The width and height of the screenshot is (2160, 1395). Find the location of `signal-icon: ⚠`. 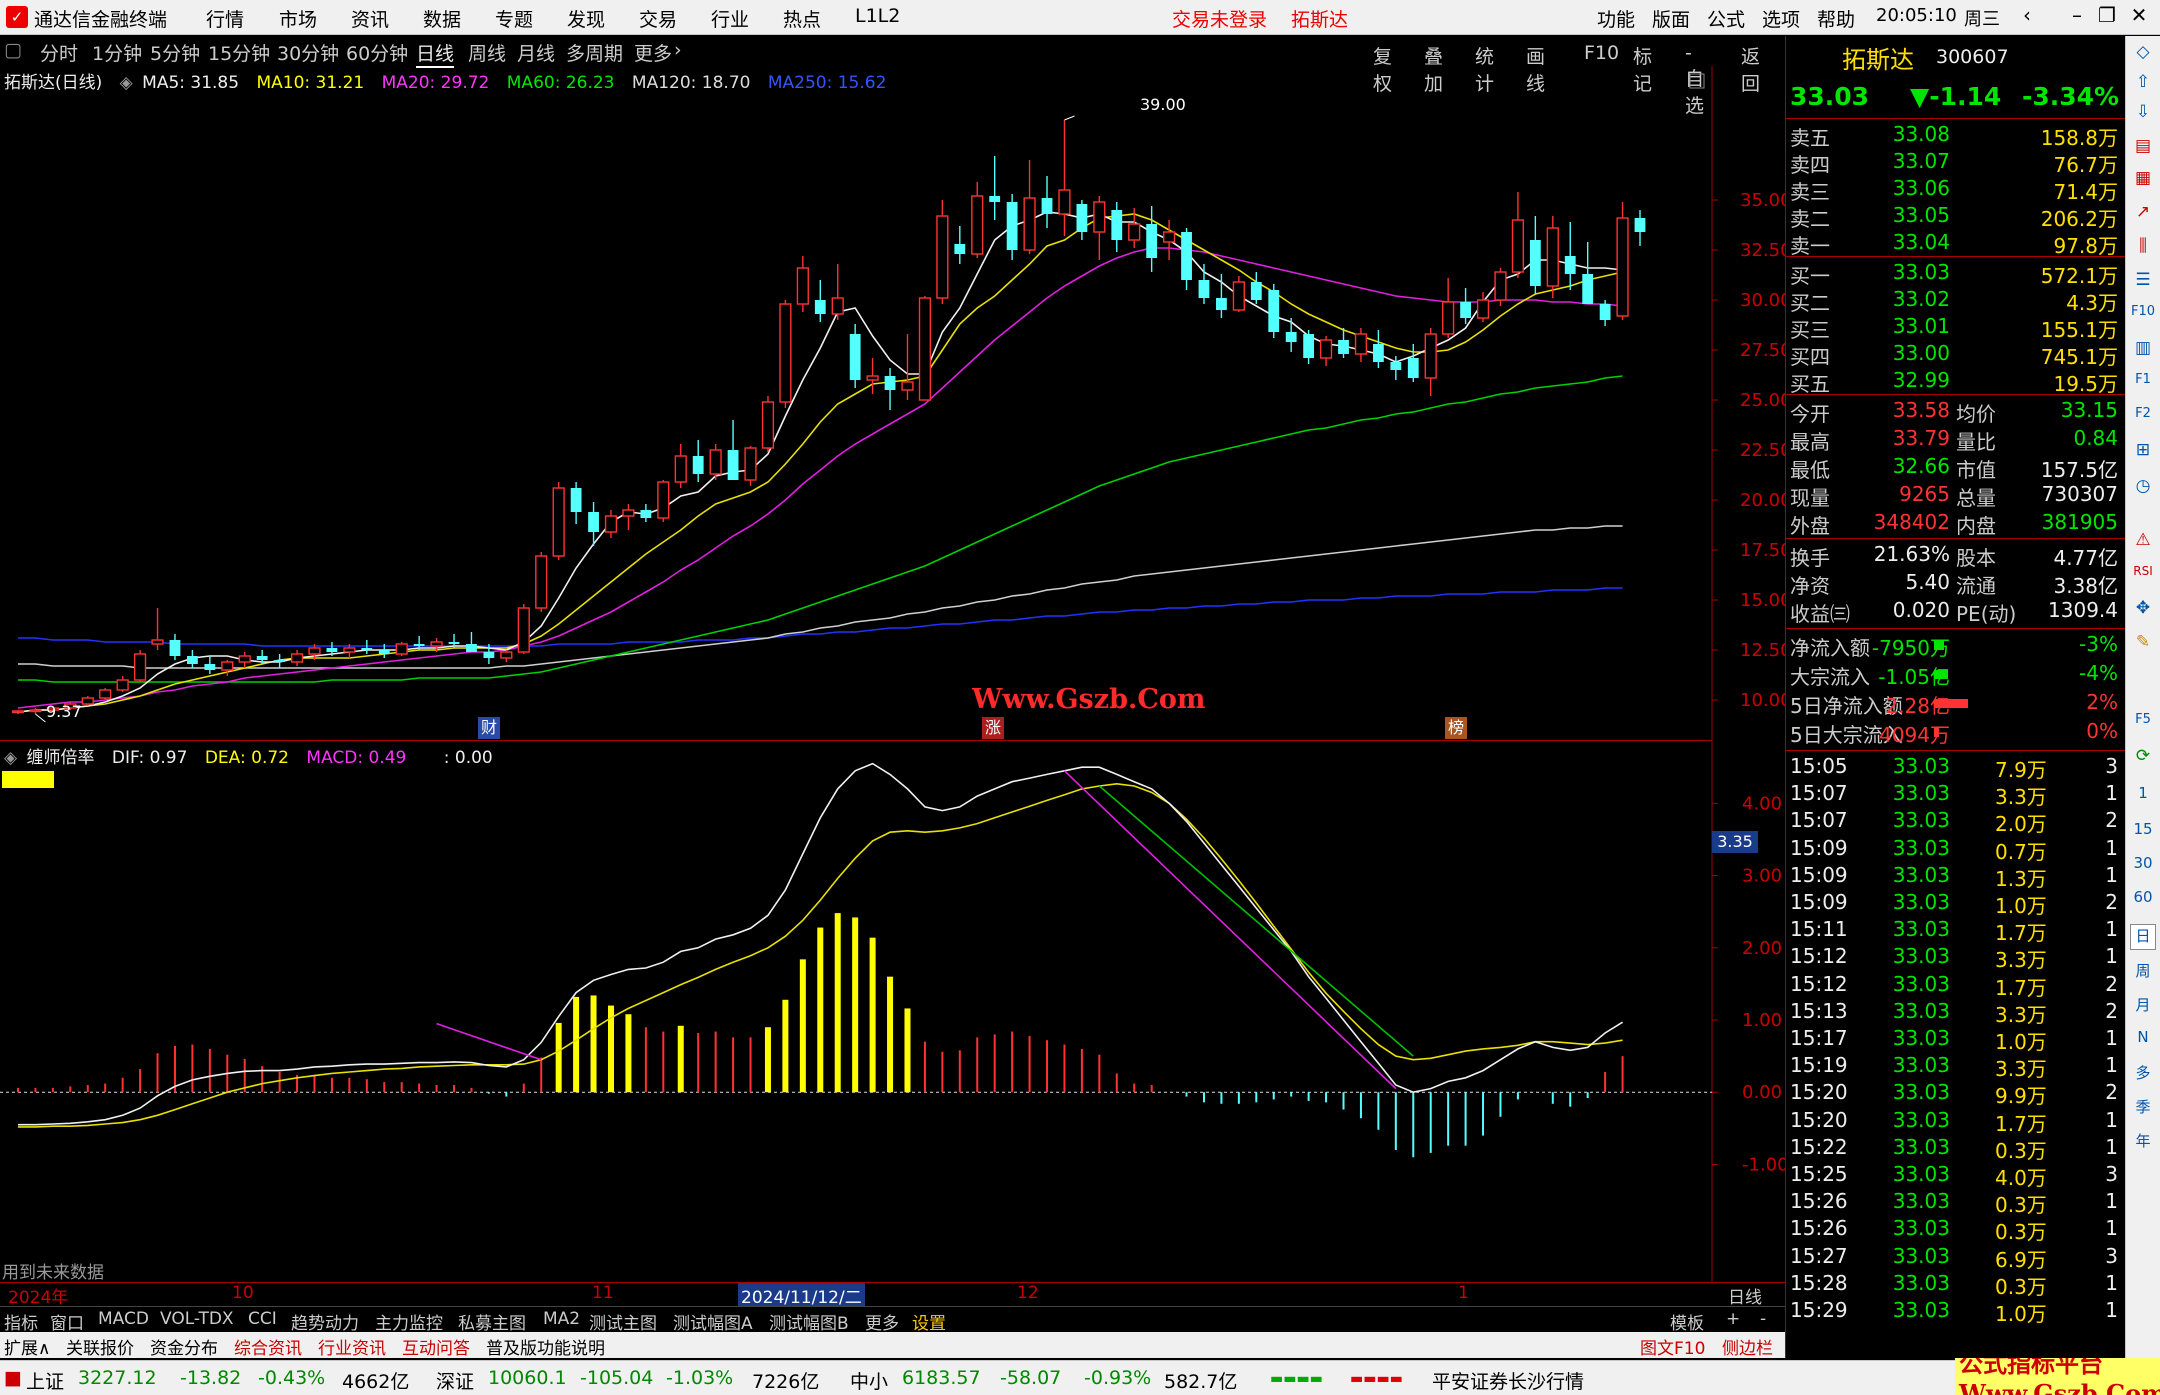

signal-icon: ⚠ is located at coordinates (2143, 543).